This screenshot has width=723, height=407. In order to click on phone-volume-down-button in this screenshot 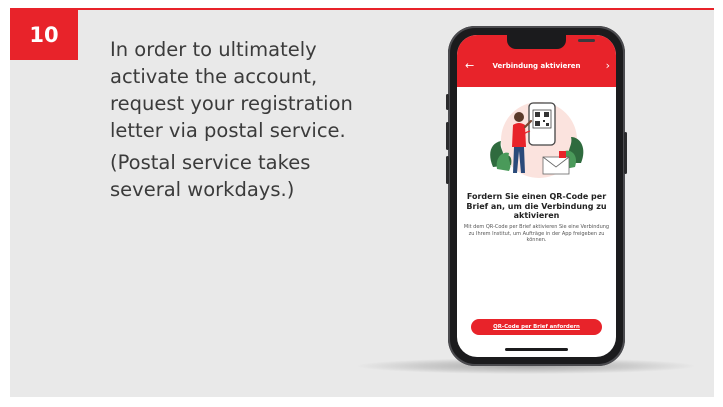, I will do `click(447, 170)`.